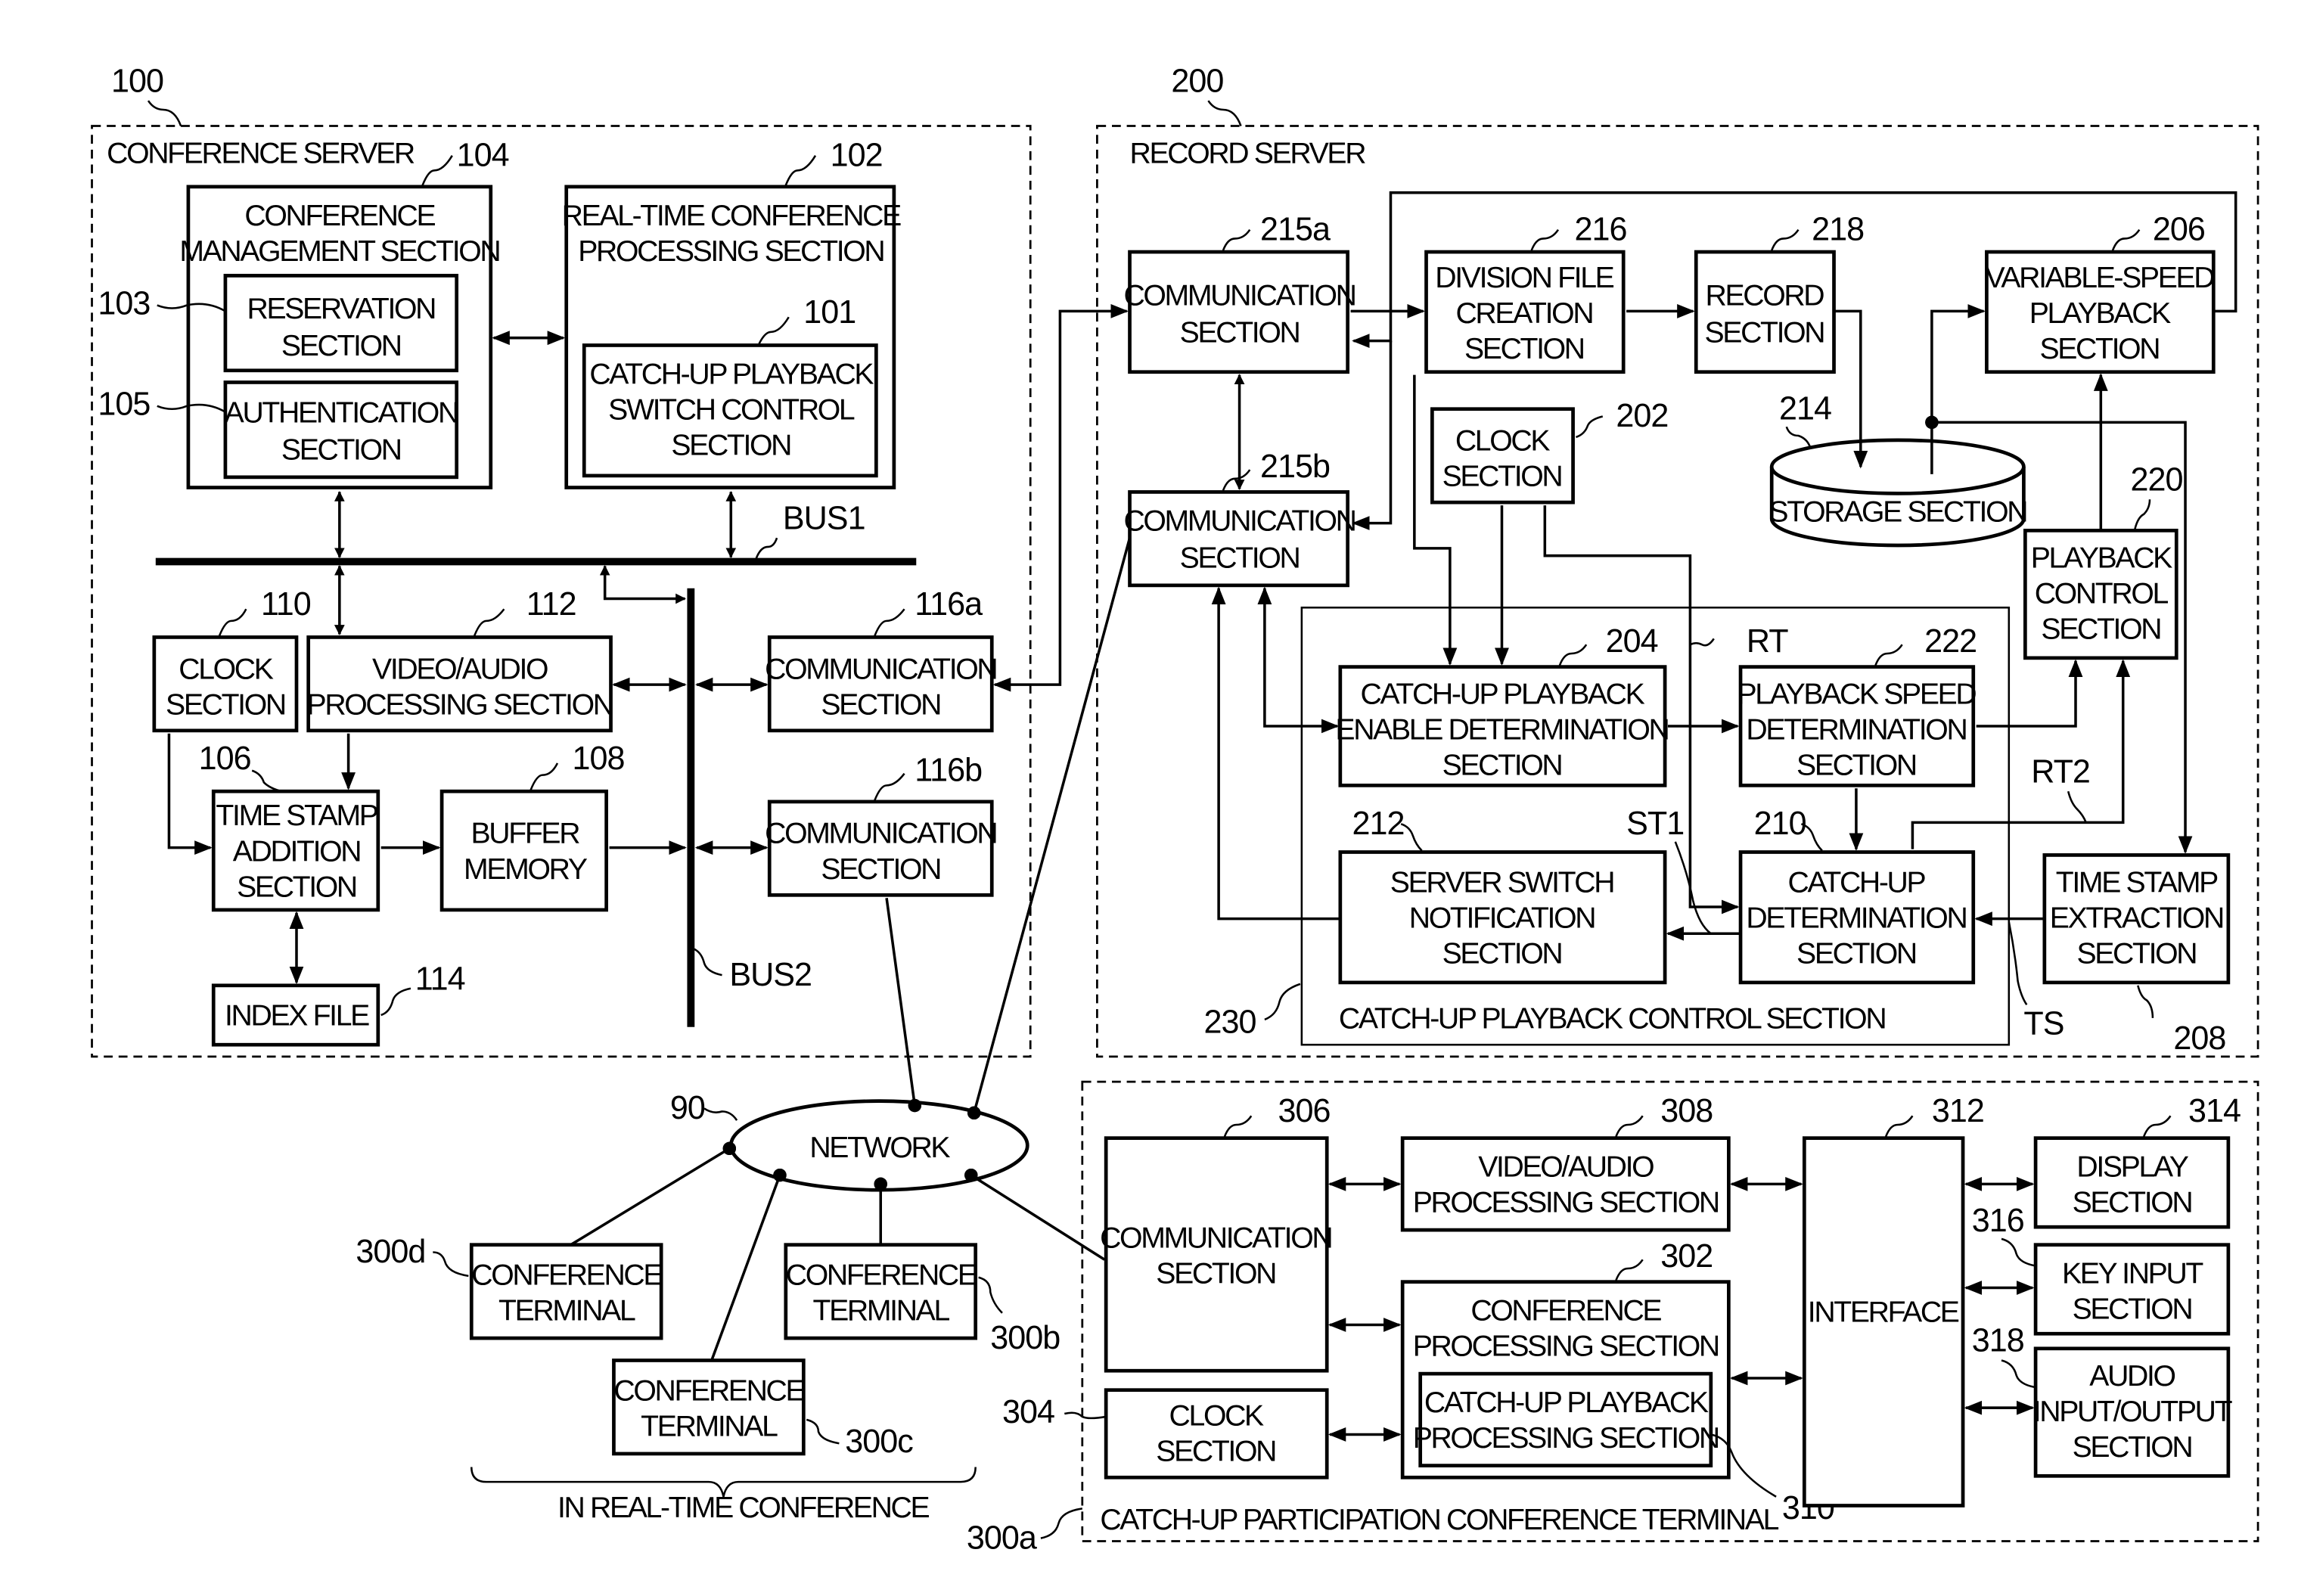 The height and width of the screenshot is (1596, 2298). Describe the element at coordinates (879, 1442) in the screenshot. I see `ref-300c: 300c` at that location.